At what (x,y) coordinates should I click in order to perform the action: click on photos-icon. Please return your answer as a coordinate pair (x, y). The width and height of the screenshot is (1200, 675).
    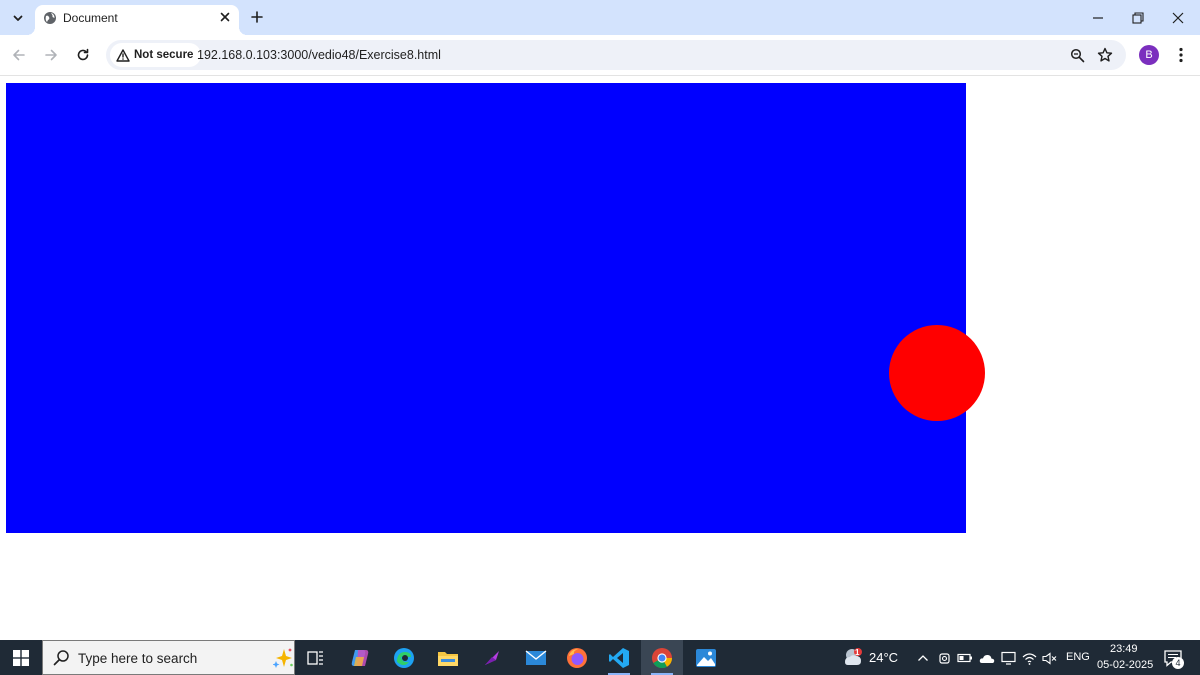
    Looking at the image, I should click on (706, 657).